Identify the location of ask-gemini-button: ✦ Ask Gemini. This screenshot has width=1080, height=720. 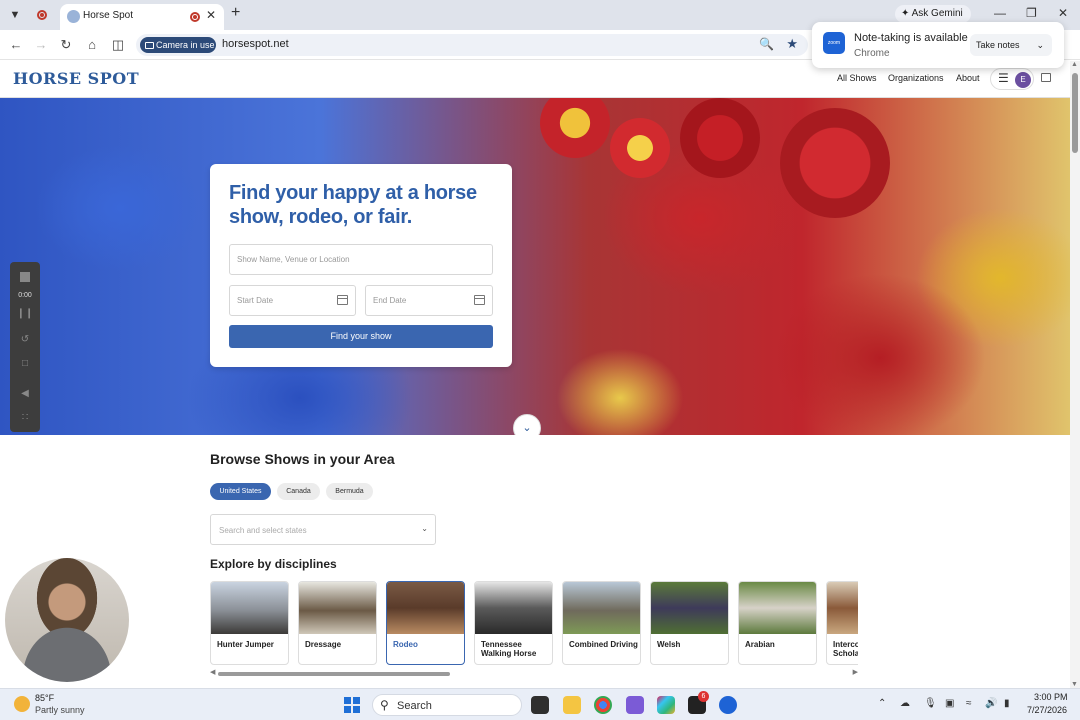
(933, 14).